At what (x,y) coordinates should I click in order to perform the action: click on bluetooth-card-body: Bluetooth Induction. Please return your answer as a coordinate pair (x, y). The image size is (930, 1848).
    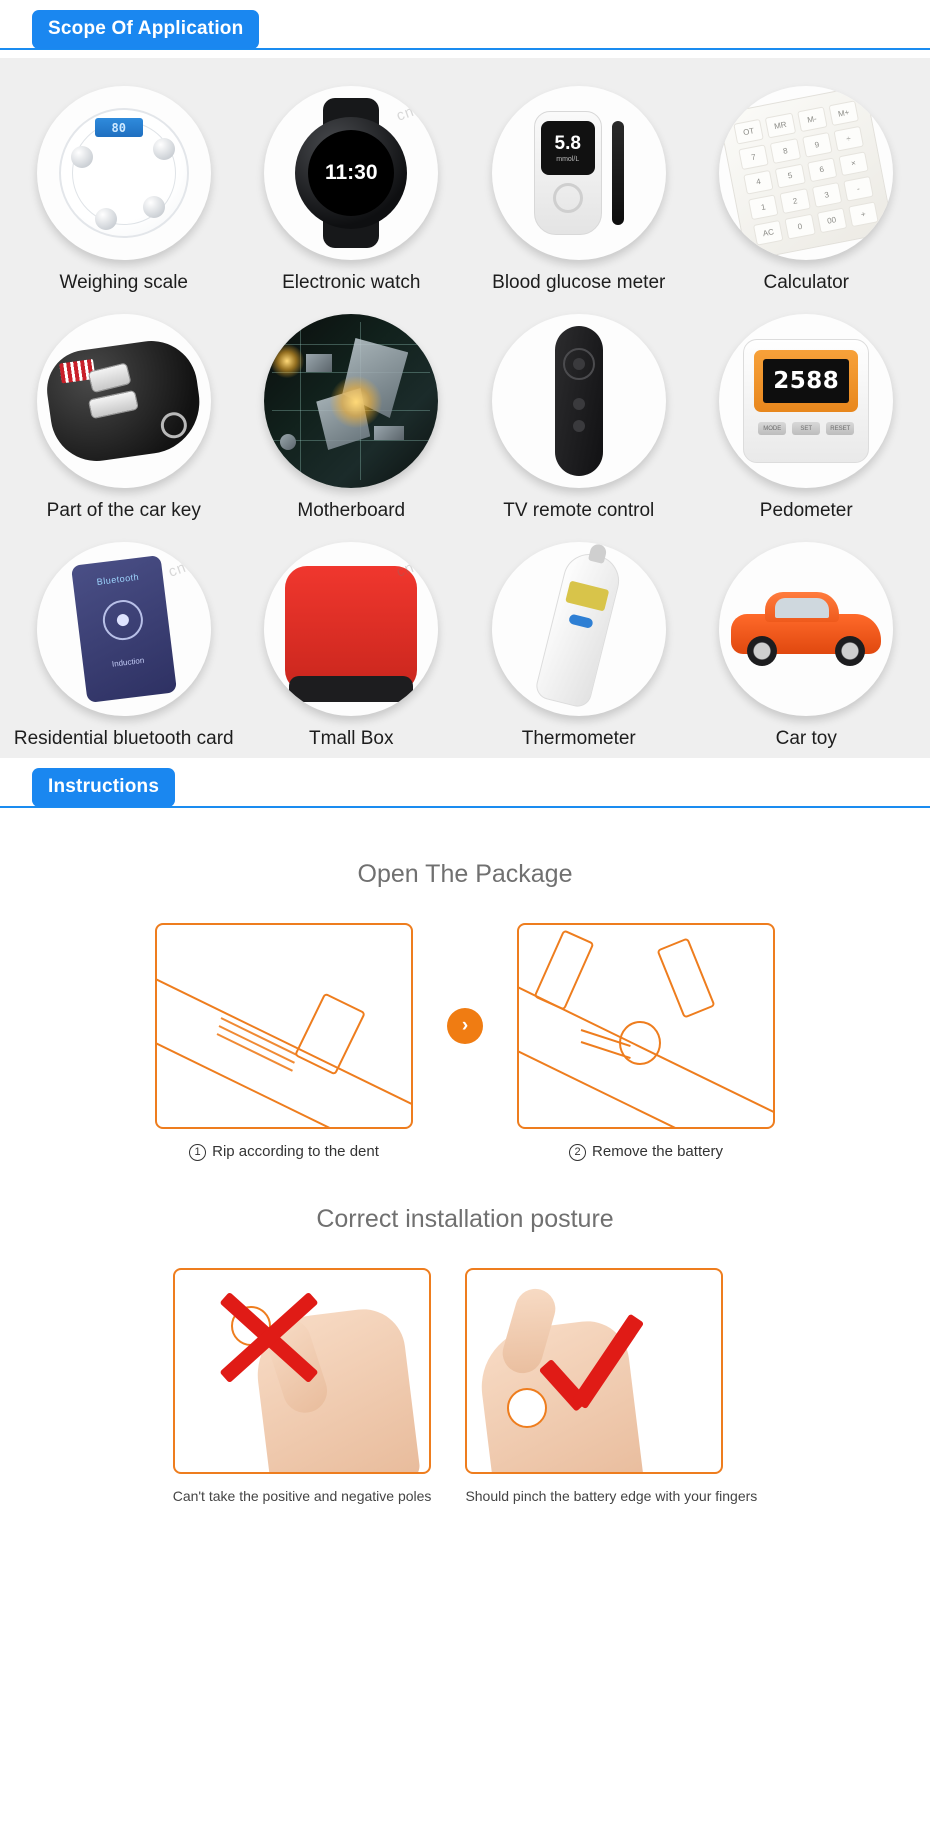
    Looking at the image, I should click on (123, 629).